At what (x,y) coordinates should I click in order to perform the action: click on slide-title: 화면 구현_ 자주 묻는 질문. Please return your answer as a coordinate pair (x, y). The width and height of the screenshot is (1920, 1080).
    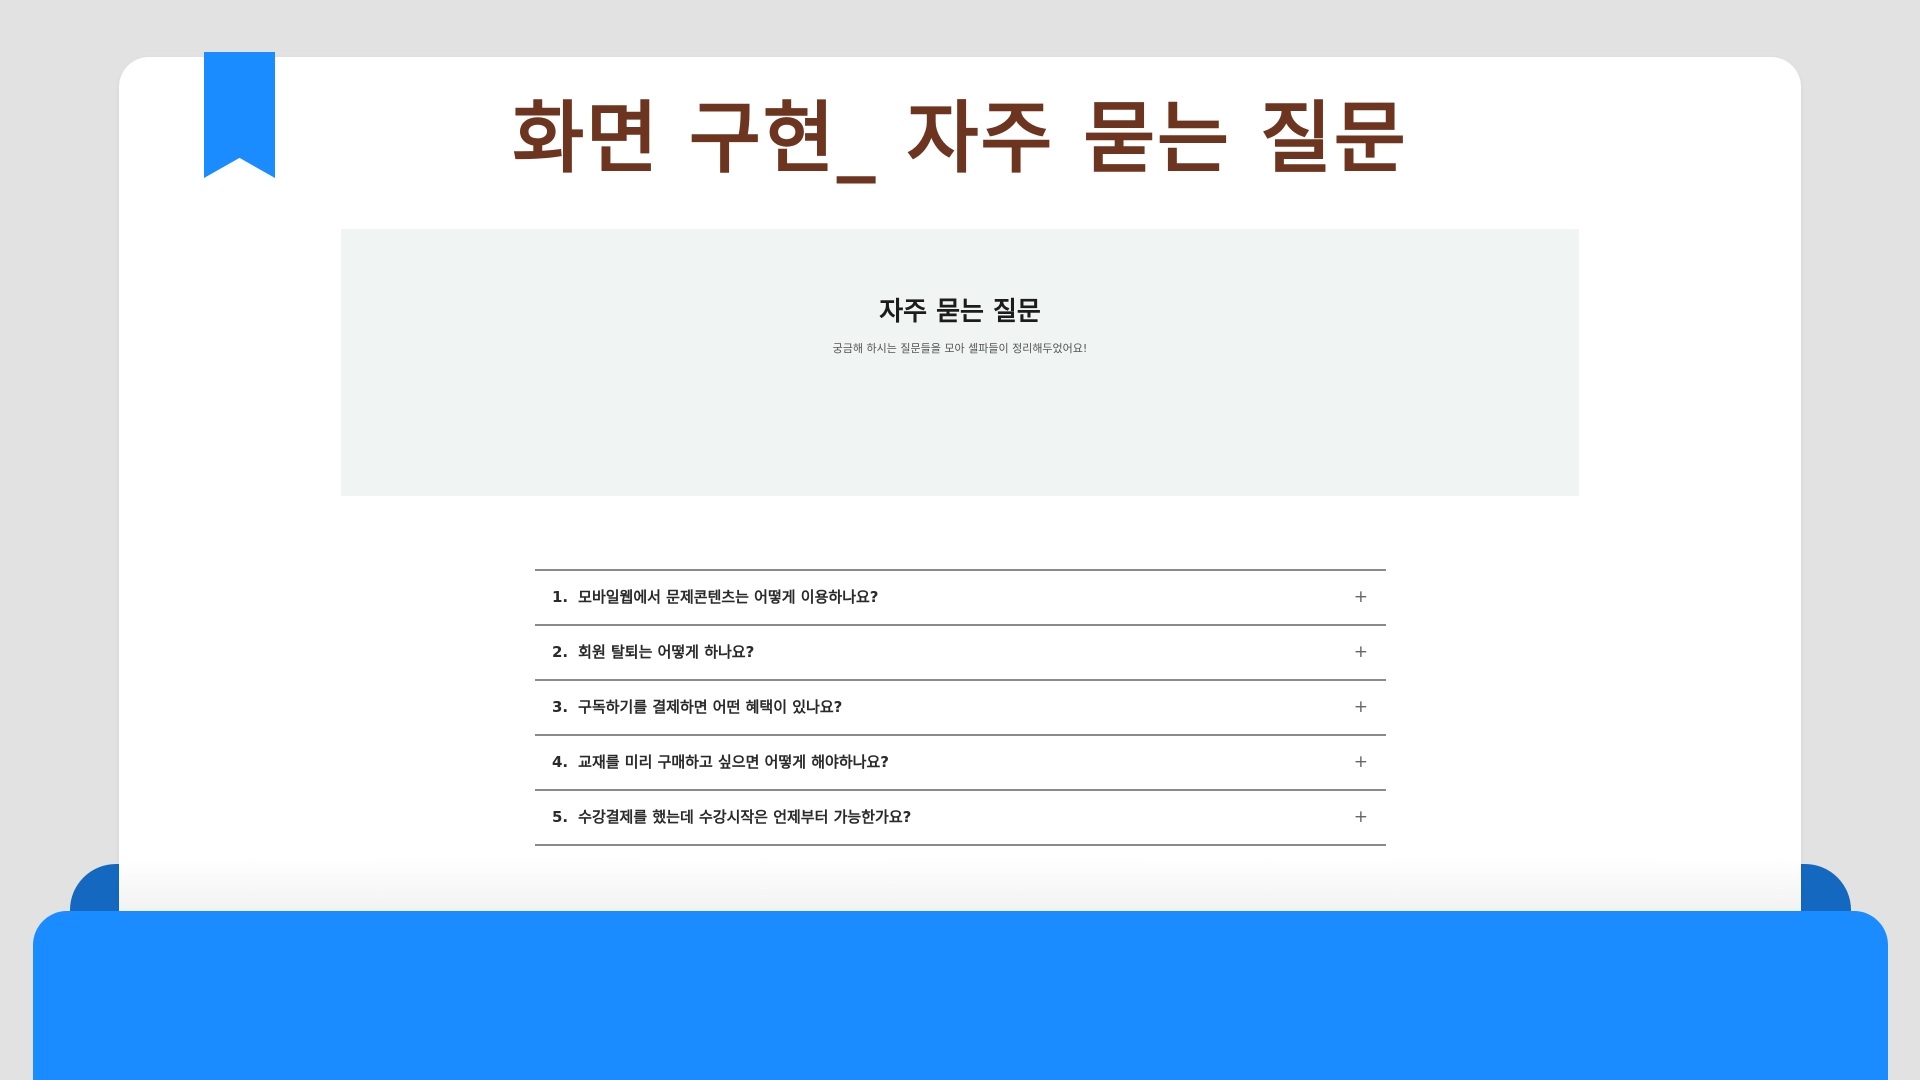
    Looking at the image, I should click on (960, 139).